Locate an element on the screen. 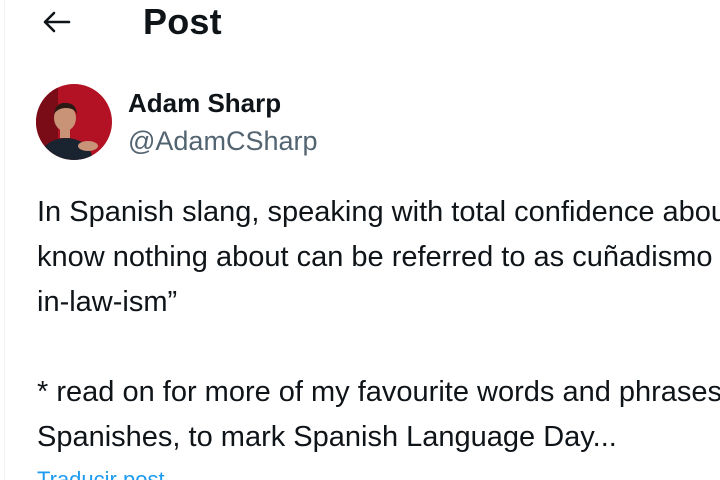 Image resolution: width=720 pixels, height=480 pixels. page-title: Post is located at coordinates (182, 21).